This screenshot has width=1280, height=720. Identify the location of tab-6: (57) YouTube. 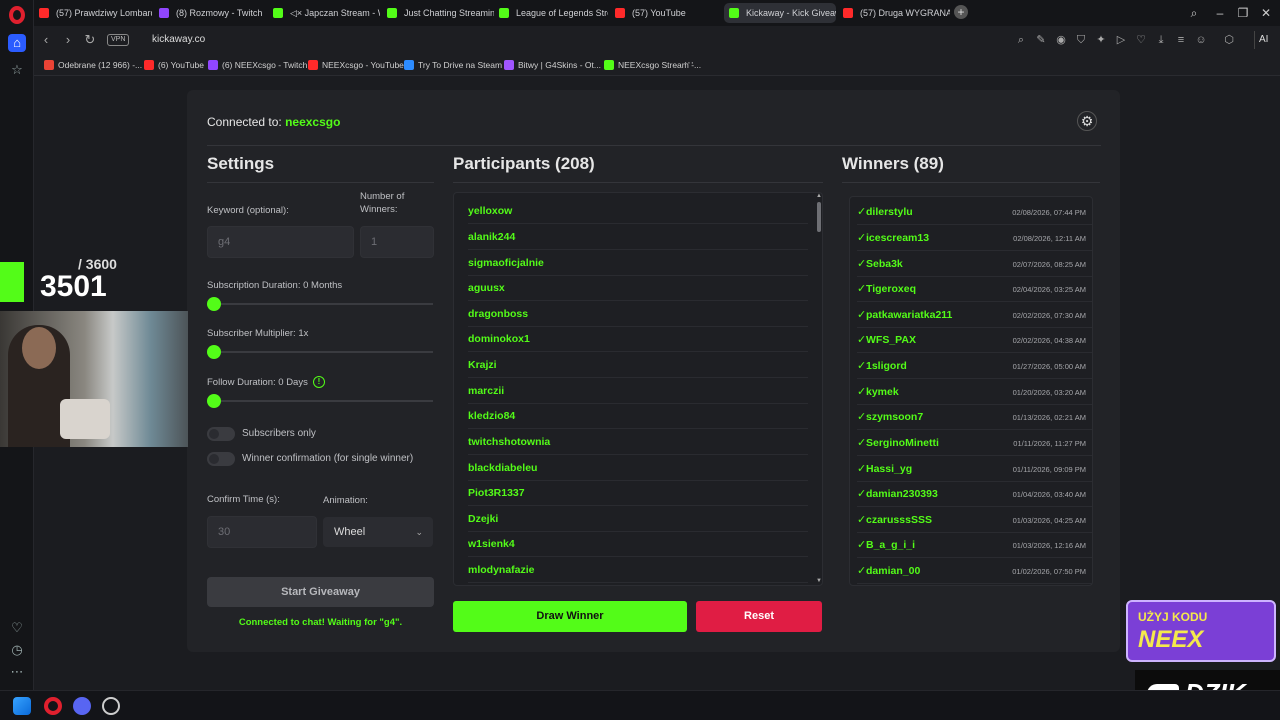
(666, 13).